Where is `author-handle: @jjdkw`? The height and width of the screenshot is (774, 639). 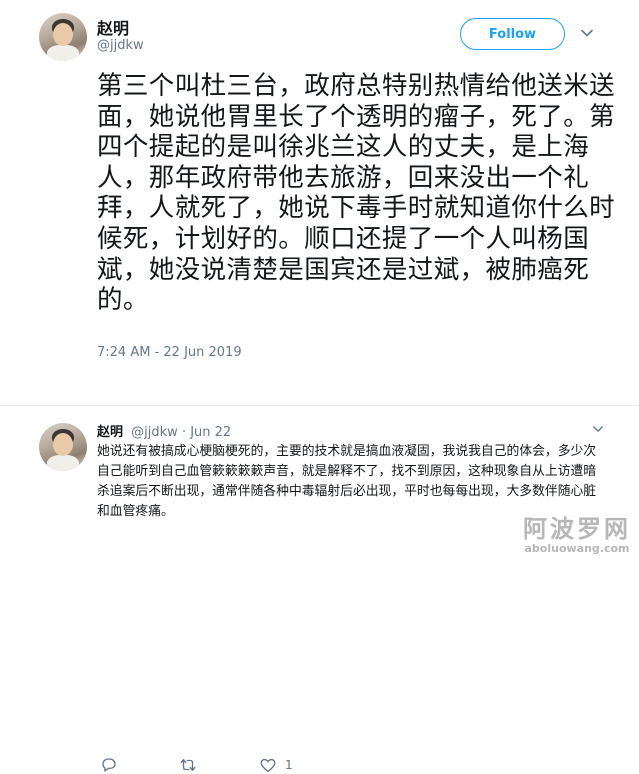 author-handle: @jjdkw is located at coordinates (120, 45).